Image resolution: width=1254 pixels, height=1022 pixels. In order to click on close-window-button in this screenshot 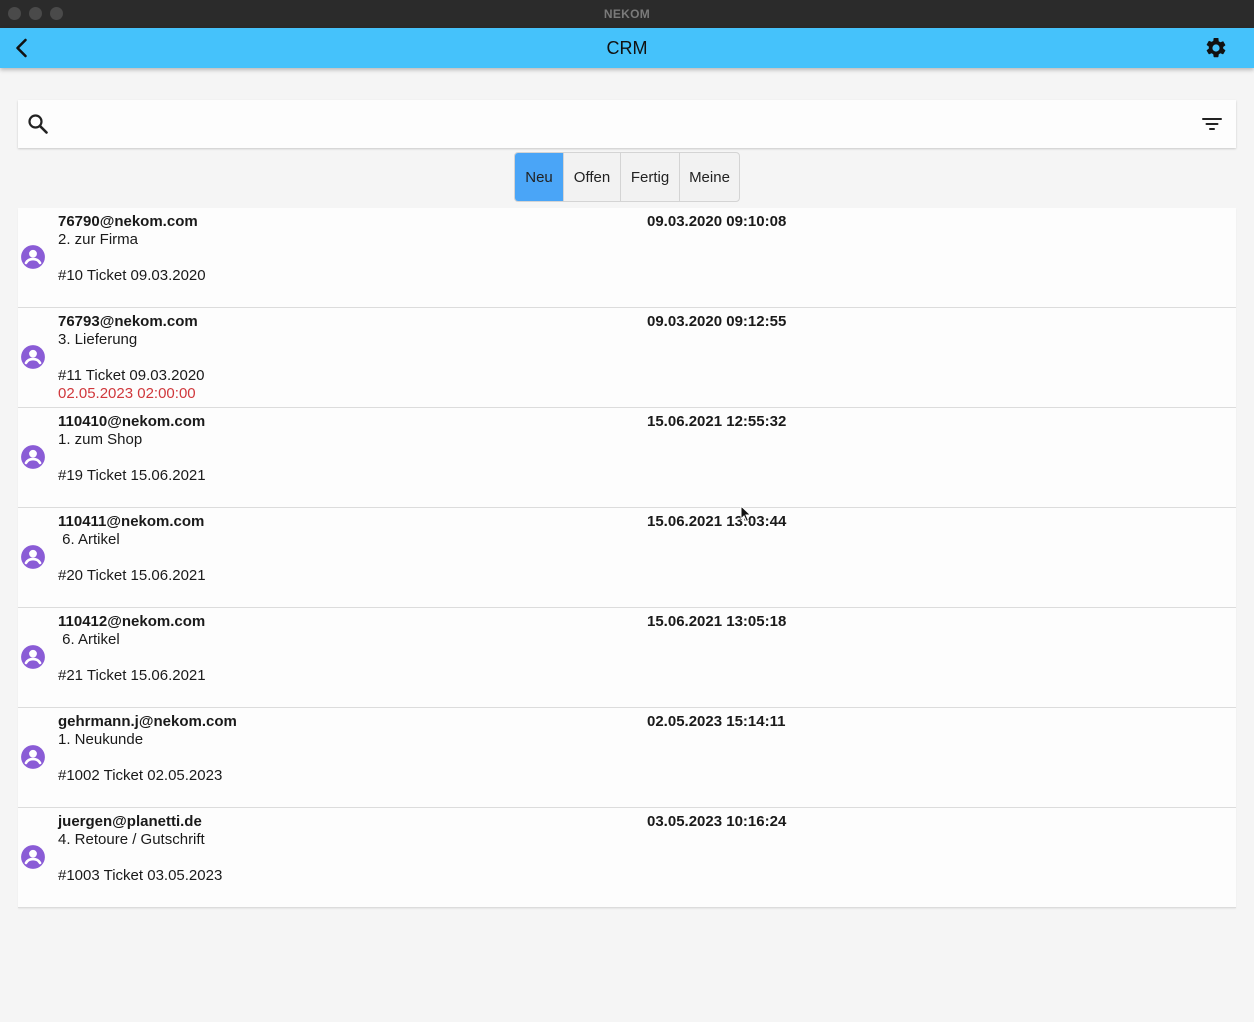, I will do `click(14, 13)`.